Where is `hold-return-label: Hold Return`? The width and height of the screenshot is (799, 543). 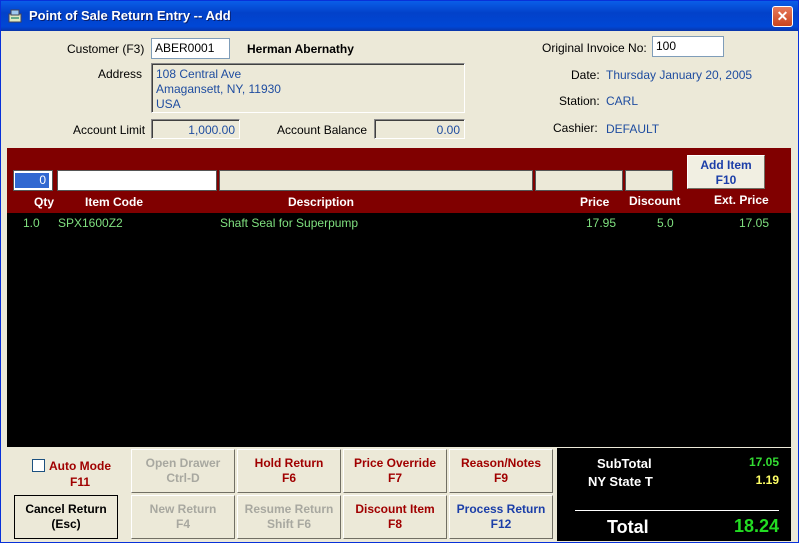 hold-return-label: Hold Return is located at coordinates (289, 463).